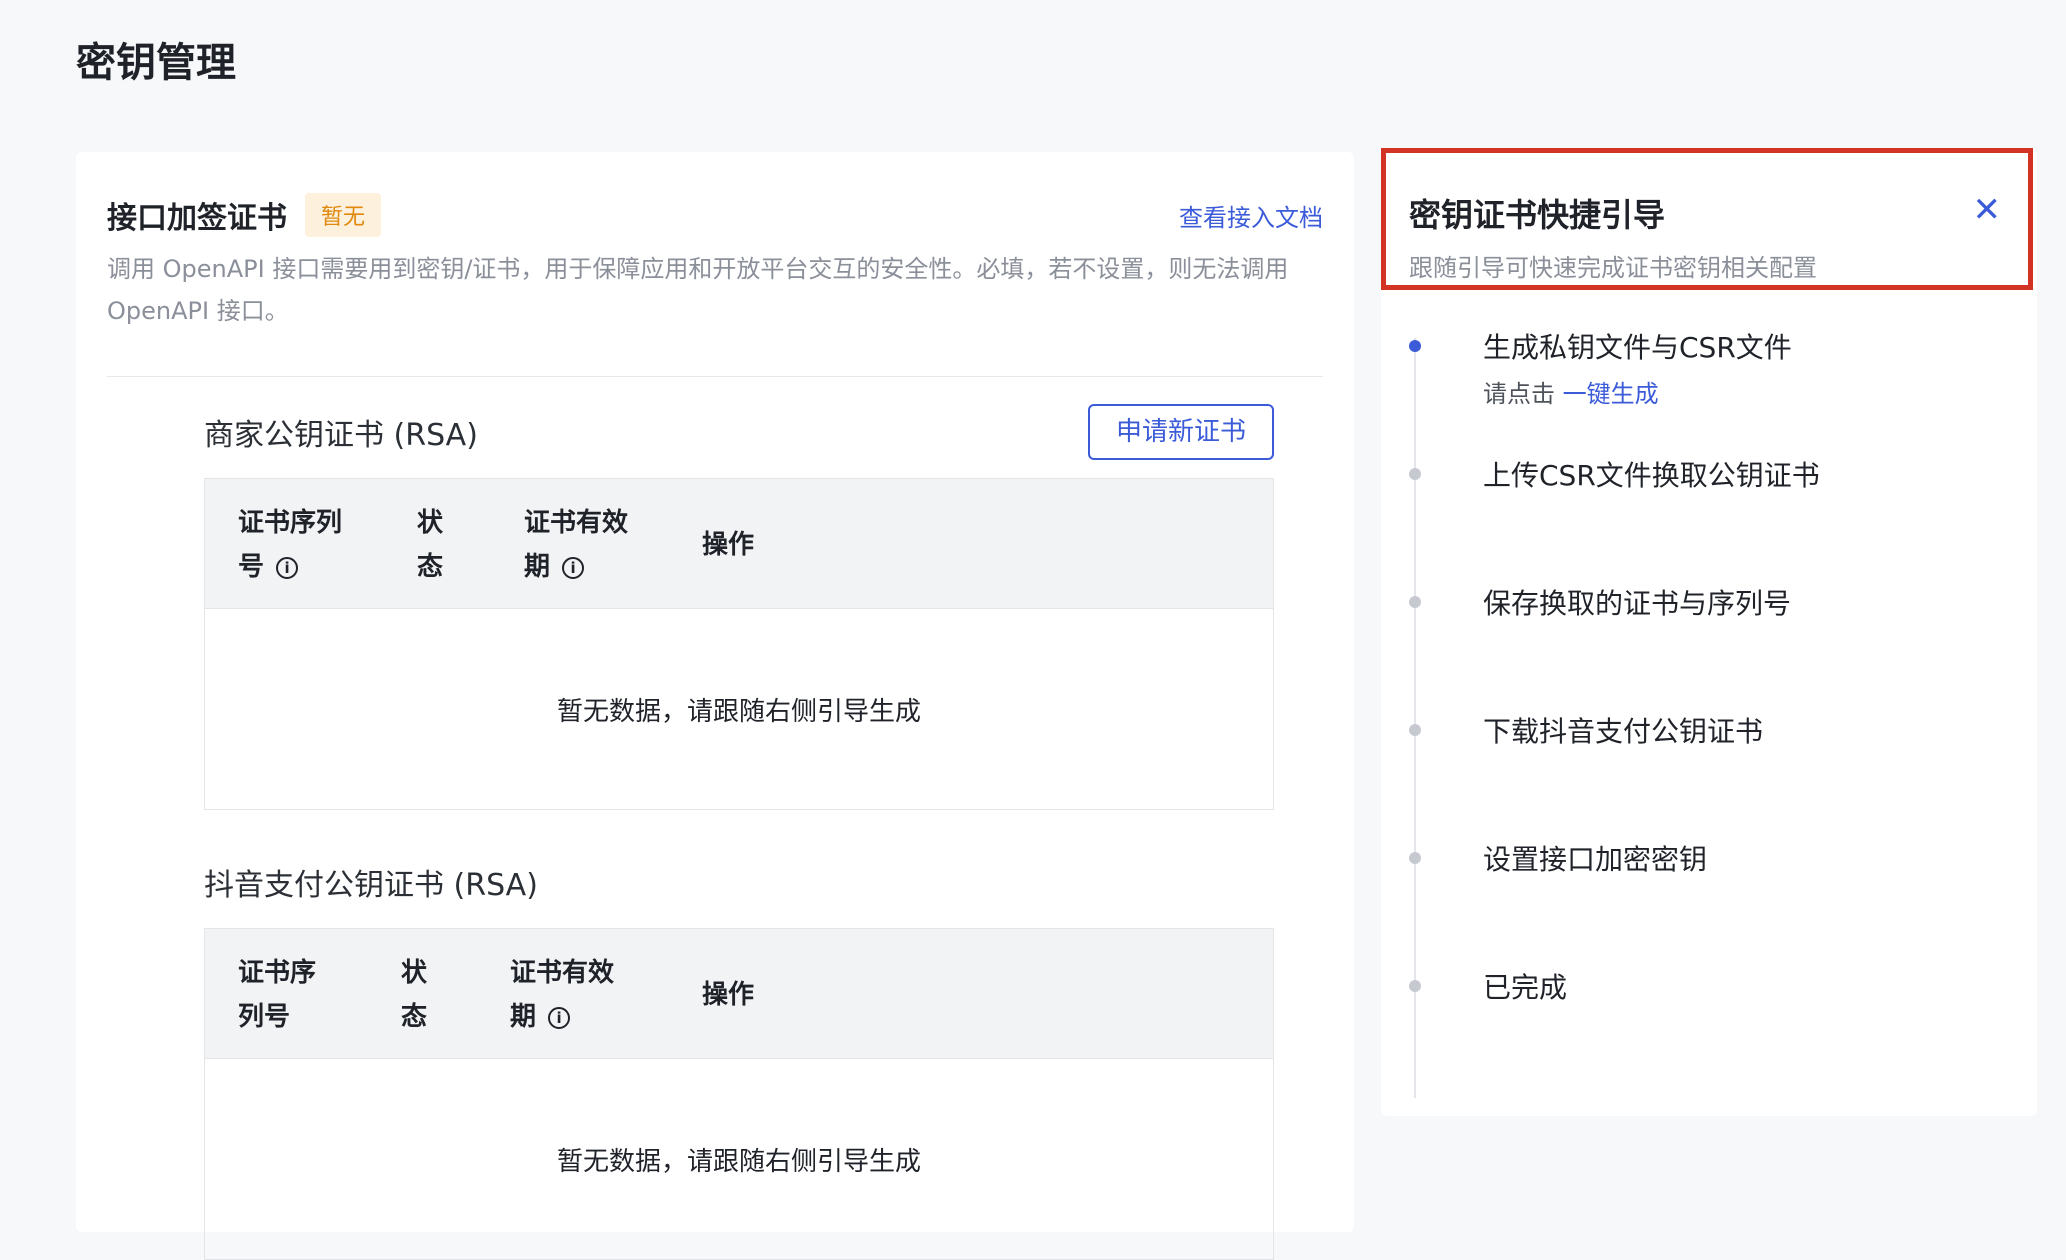  What do you see at coordinates (1180, 432) in the screenshot?
I see `apply-new-certificate-button: 申请新证书` at bounding box center [1180, 432].